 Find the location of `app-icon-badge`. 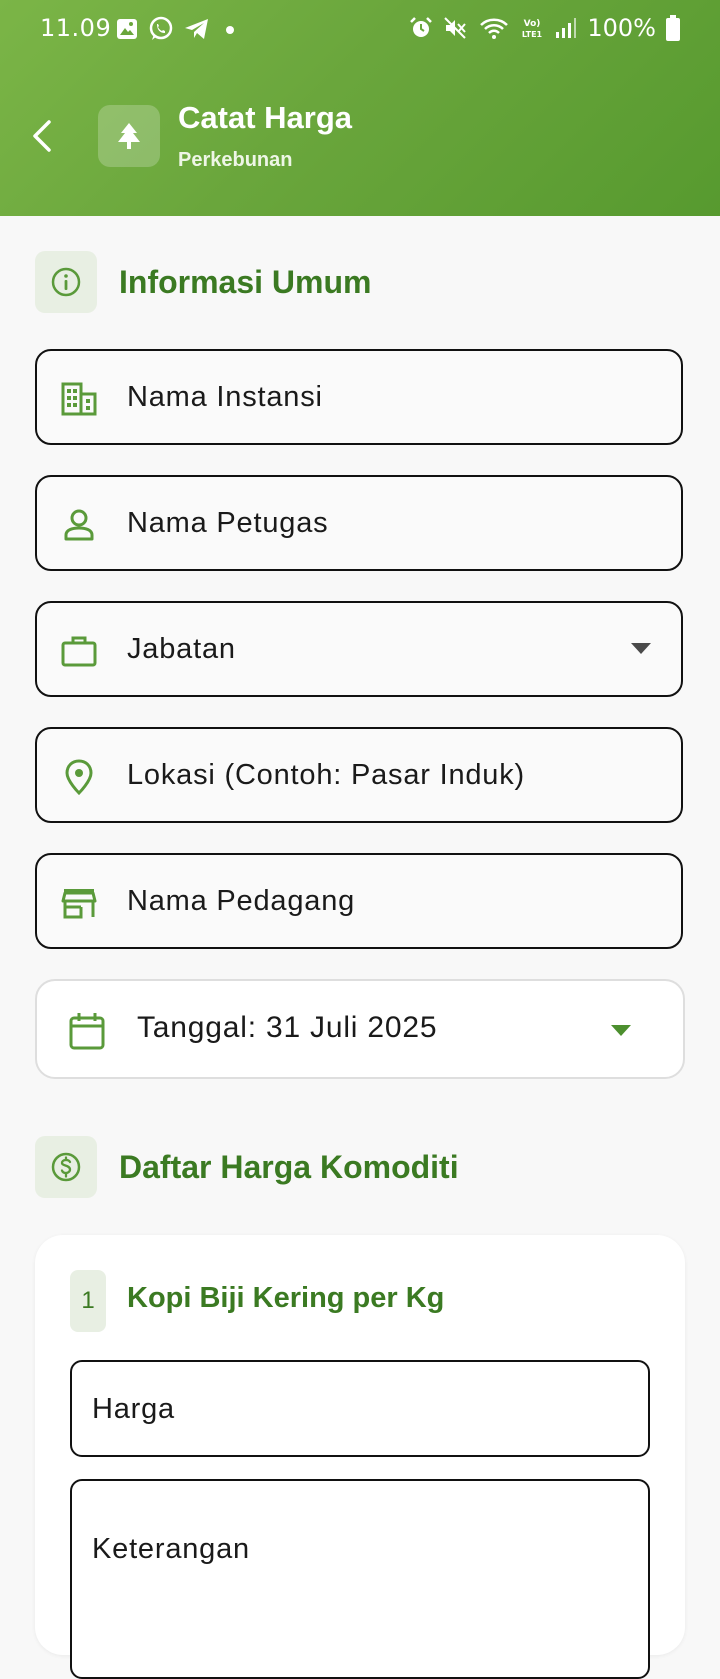

app-icon-badge is located at coordinates (129, 136).